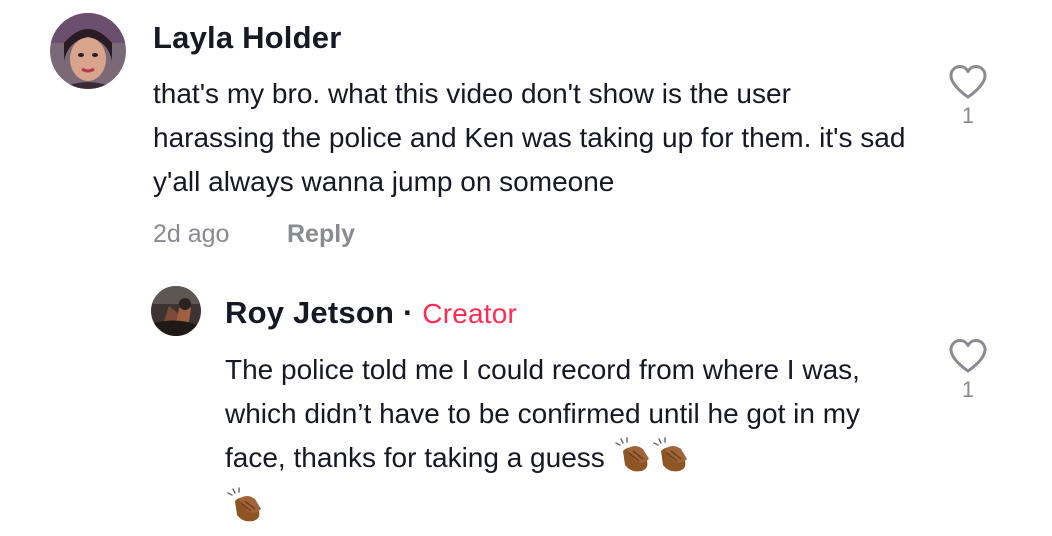  What do you see at coordinates (191, 234) in the screenshot?
I see `comment-timestamp: 2d ago` at bounding box center [191, 234].